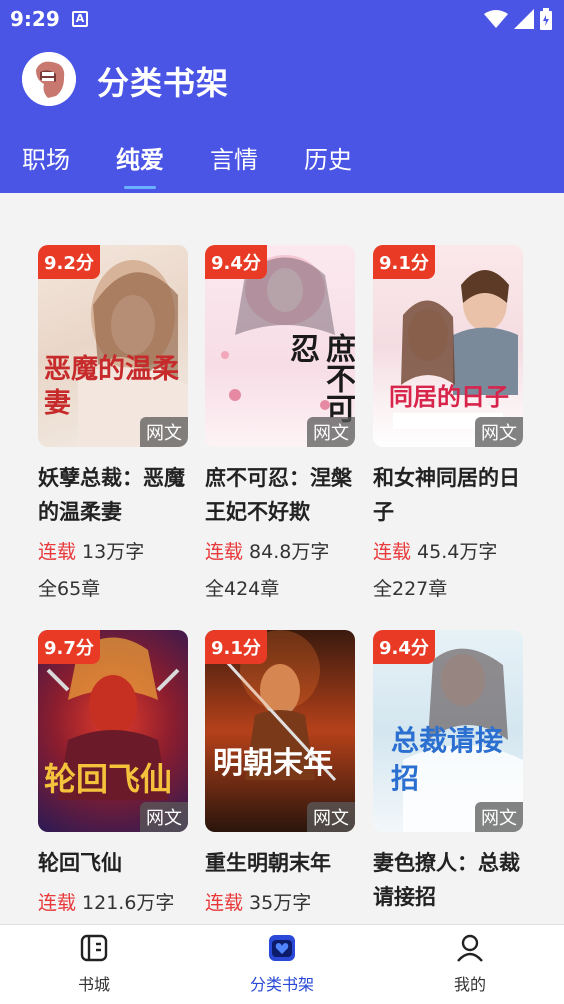  What do you see at coordinates (280, 863) in the screenshot?
I see `book-title: 重生明朝末年` at bounding box center [280, 863].